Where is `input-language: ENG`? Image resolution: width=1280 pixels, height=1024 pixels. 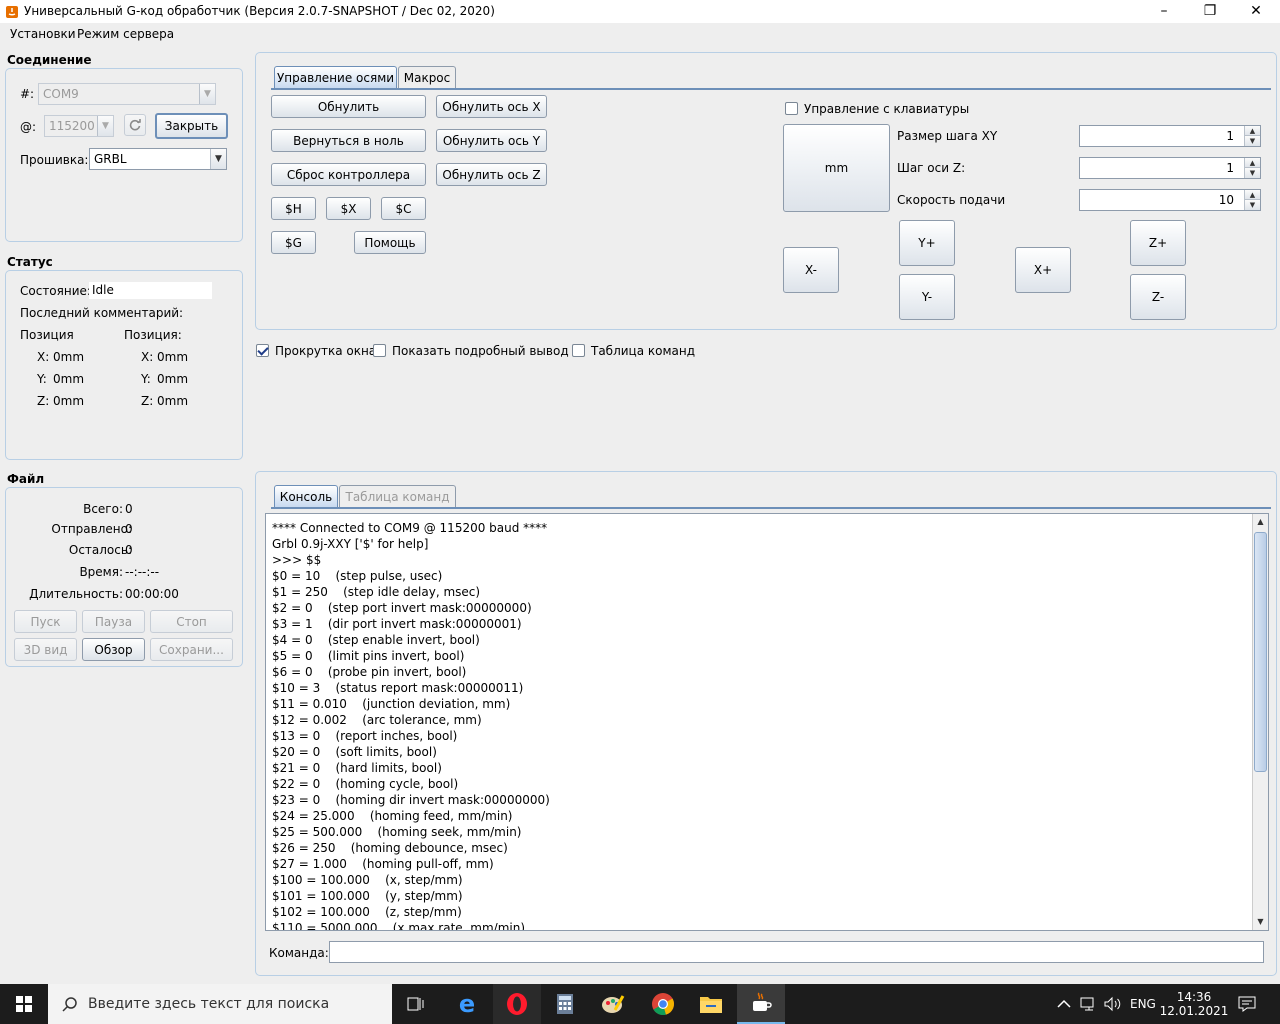
input-language: ENG is located at coordinates (1143, 1004).